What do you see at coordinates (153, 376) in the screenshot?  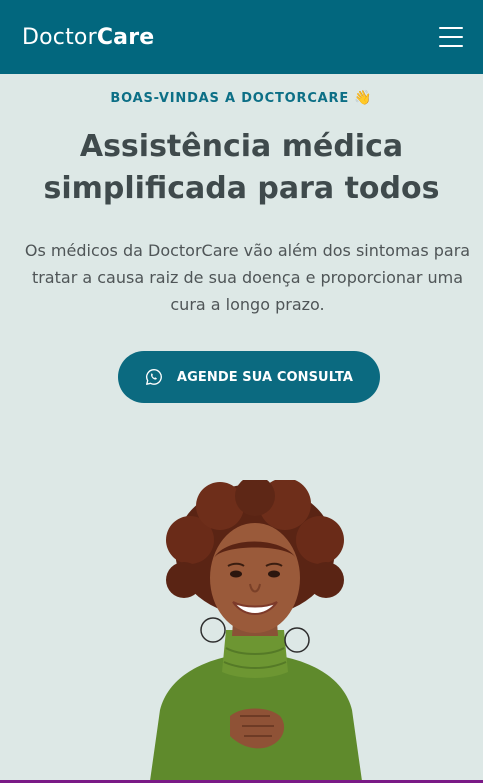 I see `whatsapp-icon` at bounding box center [153, 376].